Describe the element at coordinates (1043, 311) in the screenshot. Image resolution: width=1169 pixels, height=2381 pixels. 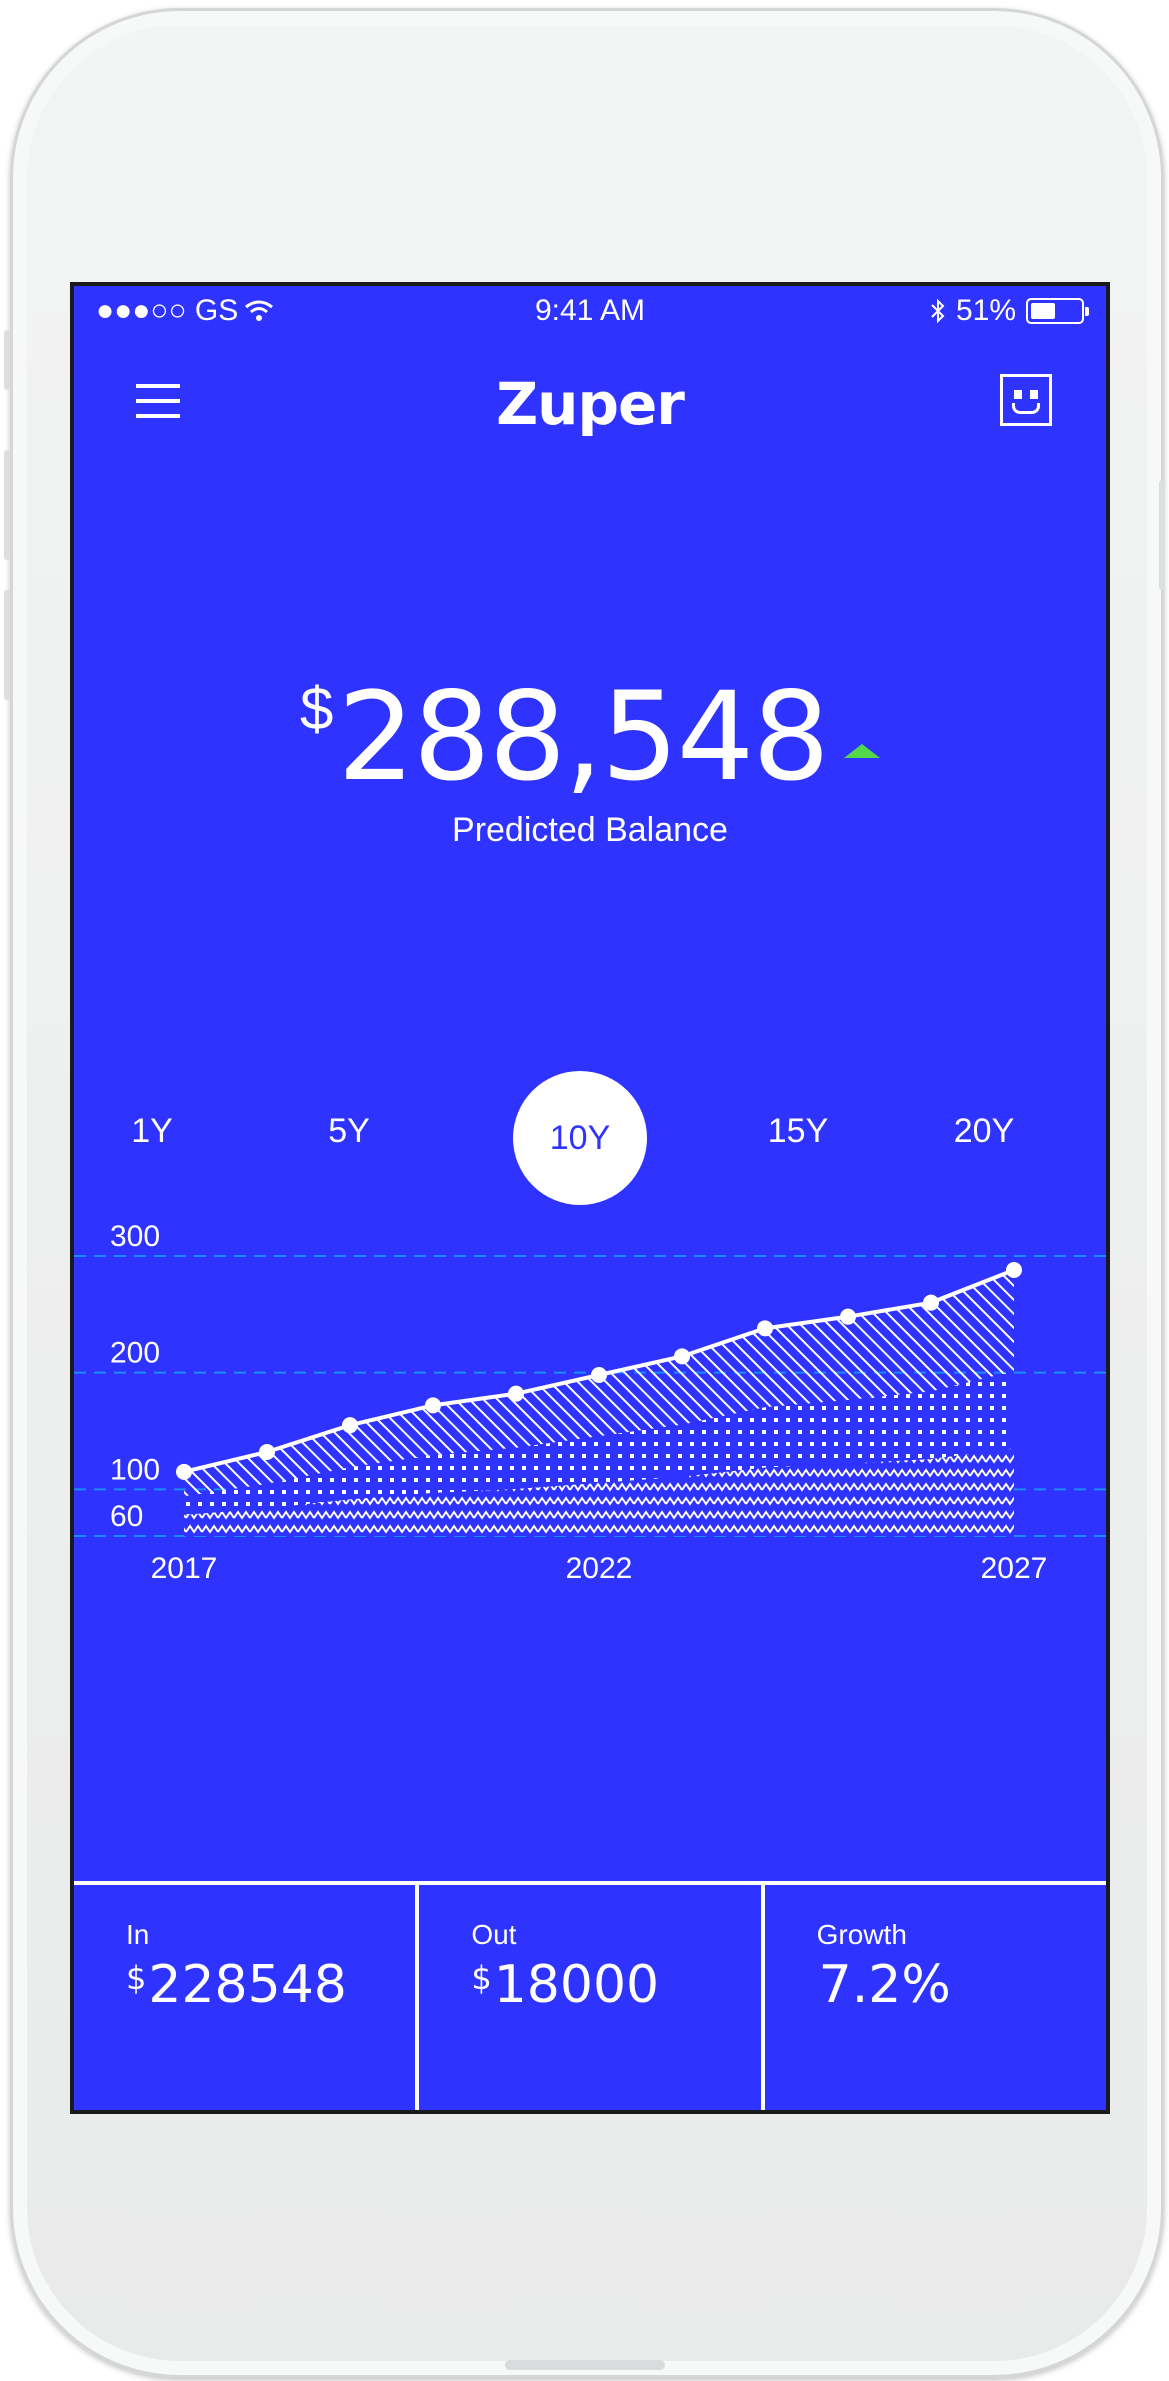
I see `battery-level` at that location.